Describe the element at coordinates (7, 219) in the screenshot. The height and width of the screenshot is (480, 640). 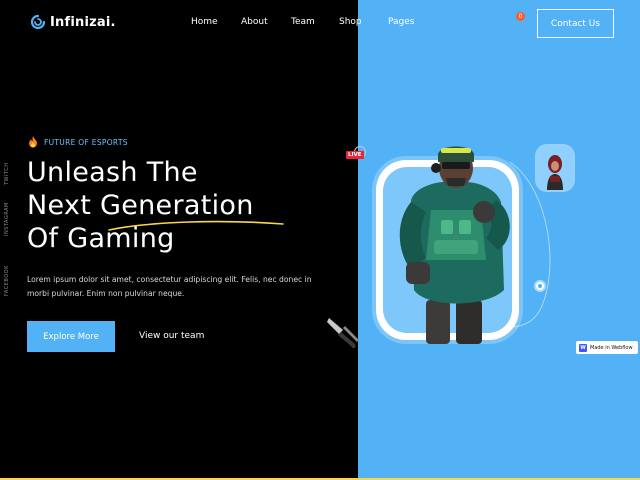
I see `social-instagram-link: INSTAGRAM` at that location.